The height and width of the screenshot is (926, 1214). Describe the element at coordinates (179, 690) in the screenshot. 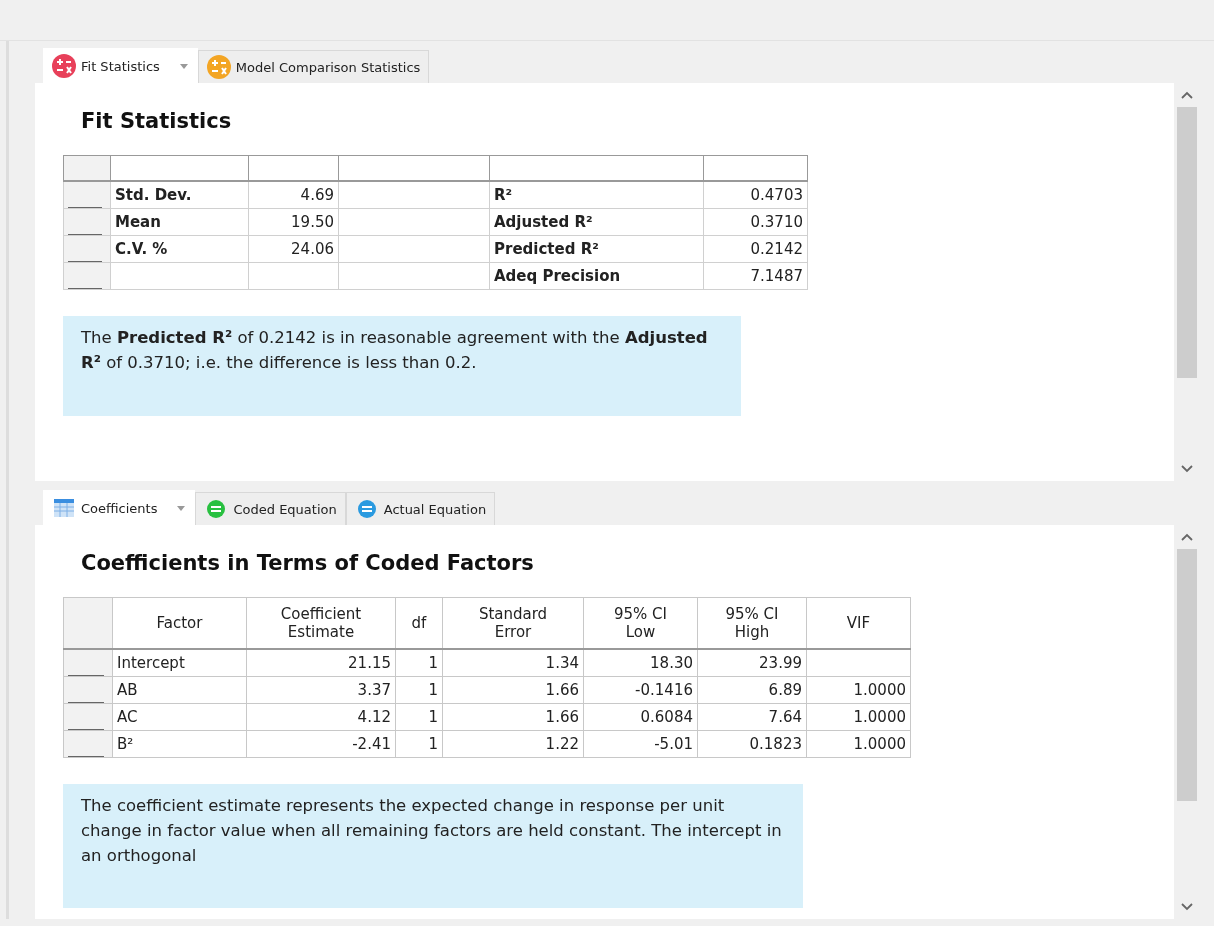

I see `table-cell: AB` at that location.